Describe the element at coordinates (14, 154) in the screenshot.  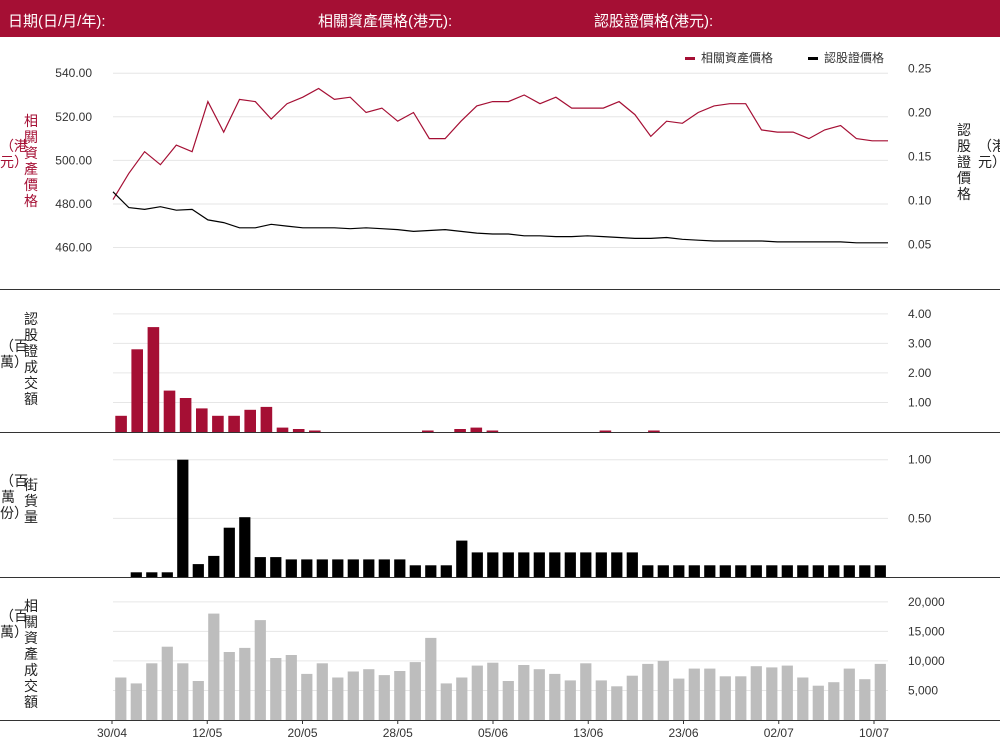
I see `left-axis-unit: （港元）` at that location.